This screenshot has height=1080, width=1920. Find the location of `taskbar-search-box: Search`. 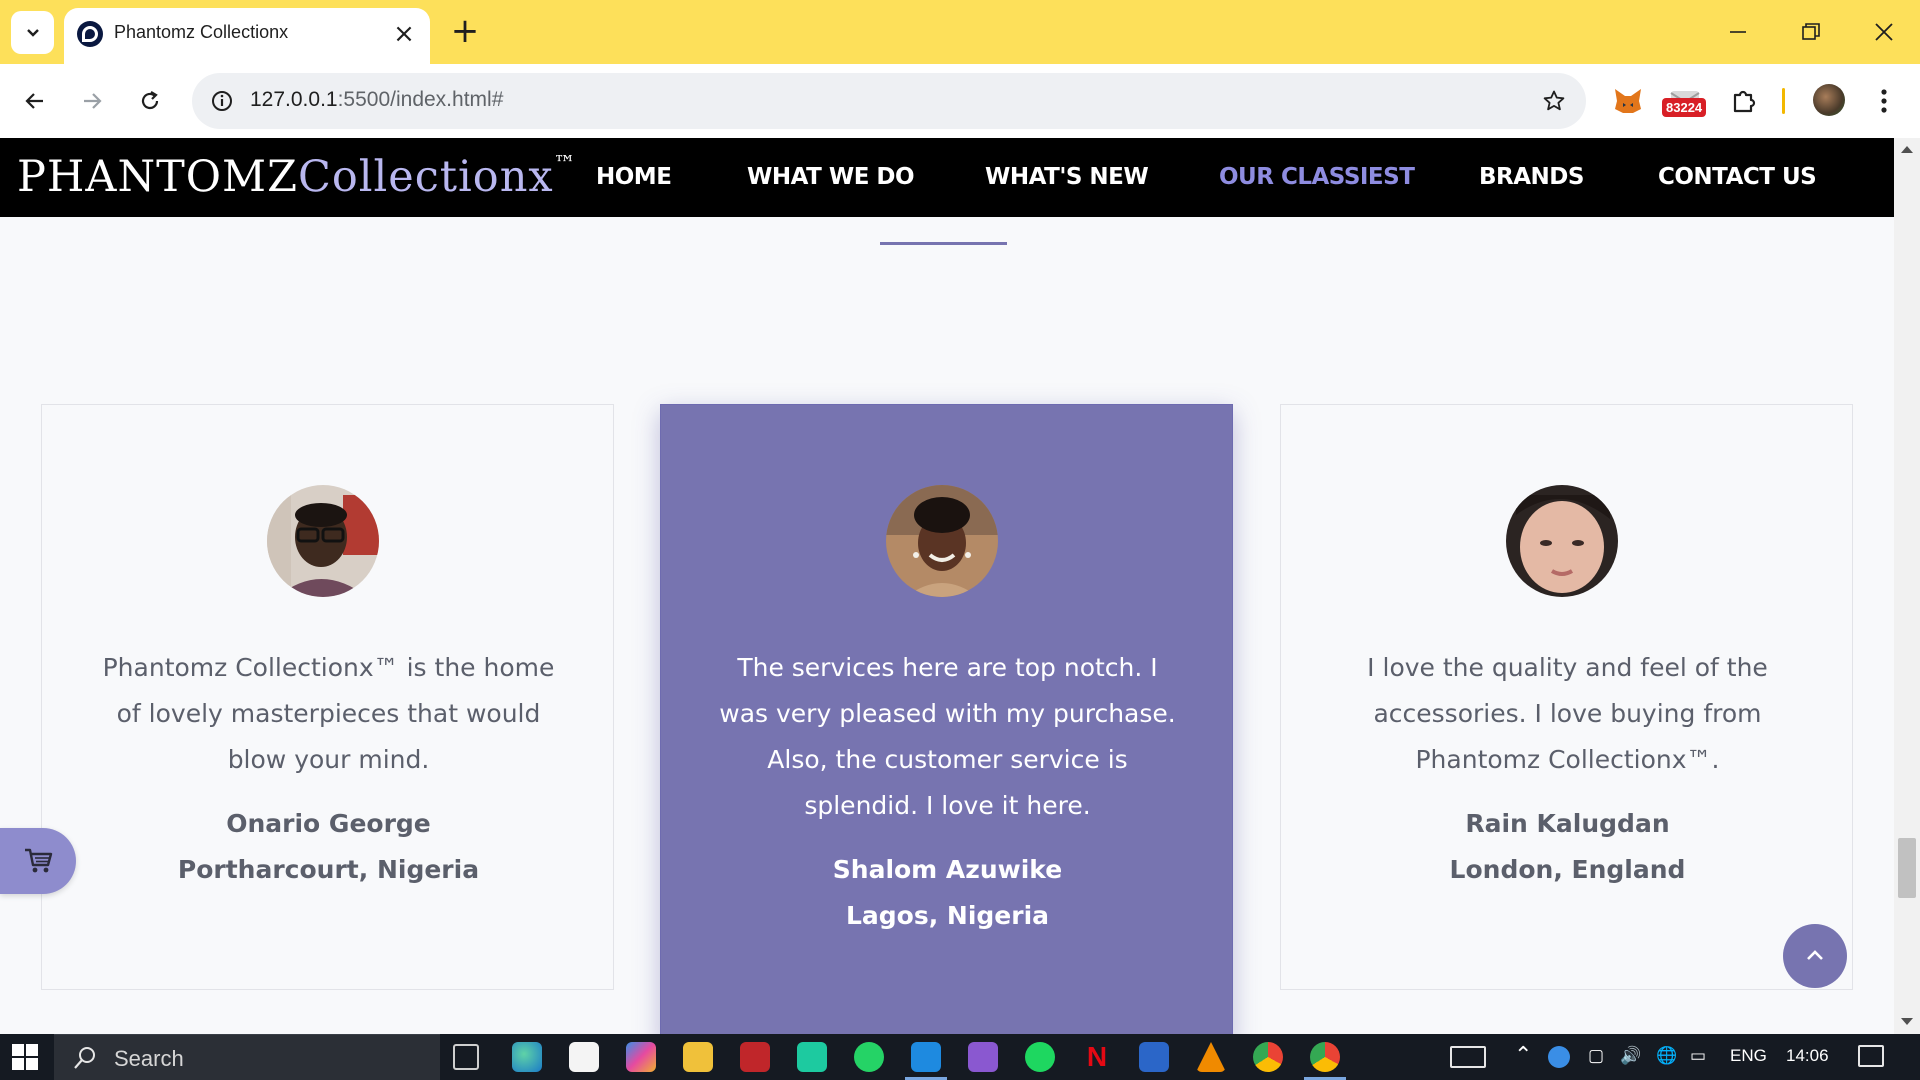

taskbar-search-box: Search is located at coordinates (247, 1057).